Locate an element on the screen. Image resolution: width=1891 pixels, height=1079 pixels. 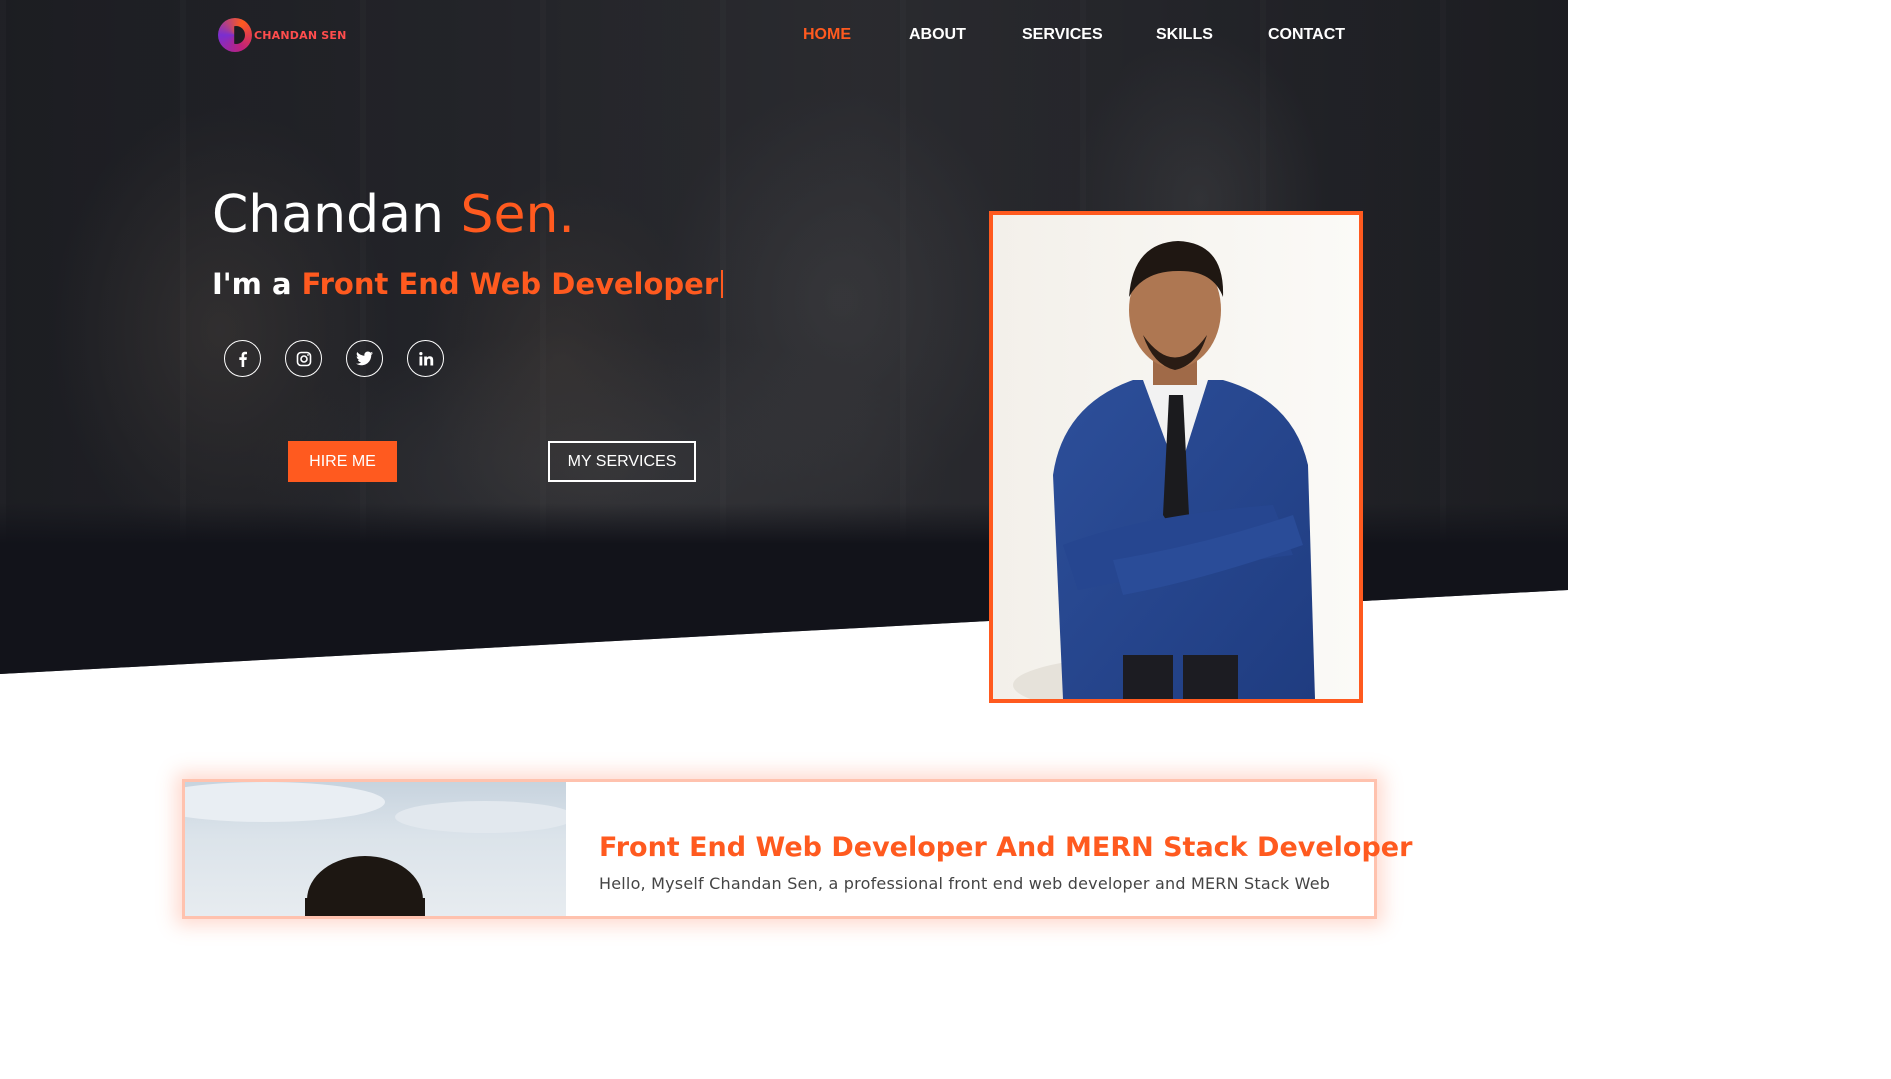
about-photo is located at coordinates (375, 849).